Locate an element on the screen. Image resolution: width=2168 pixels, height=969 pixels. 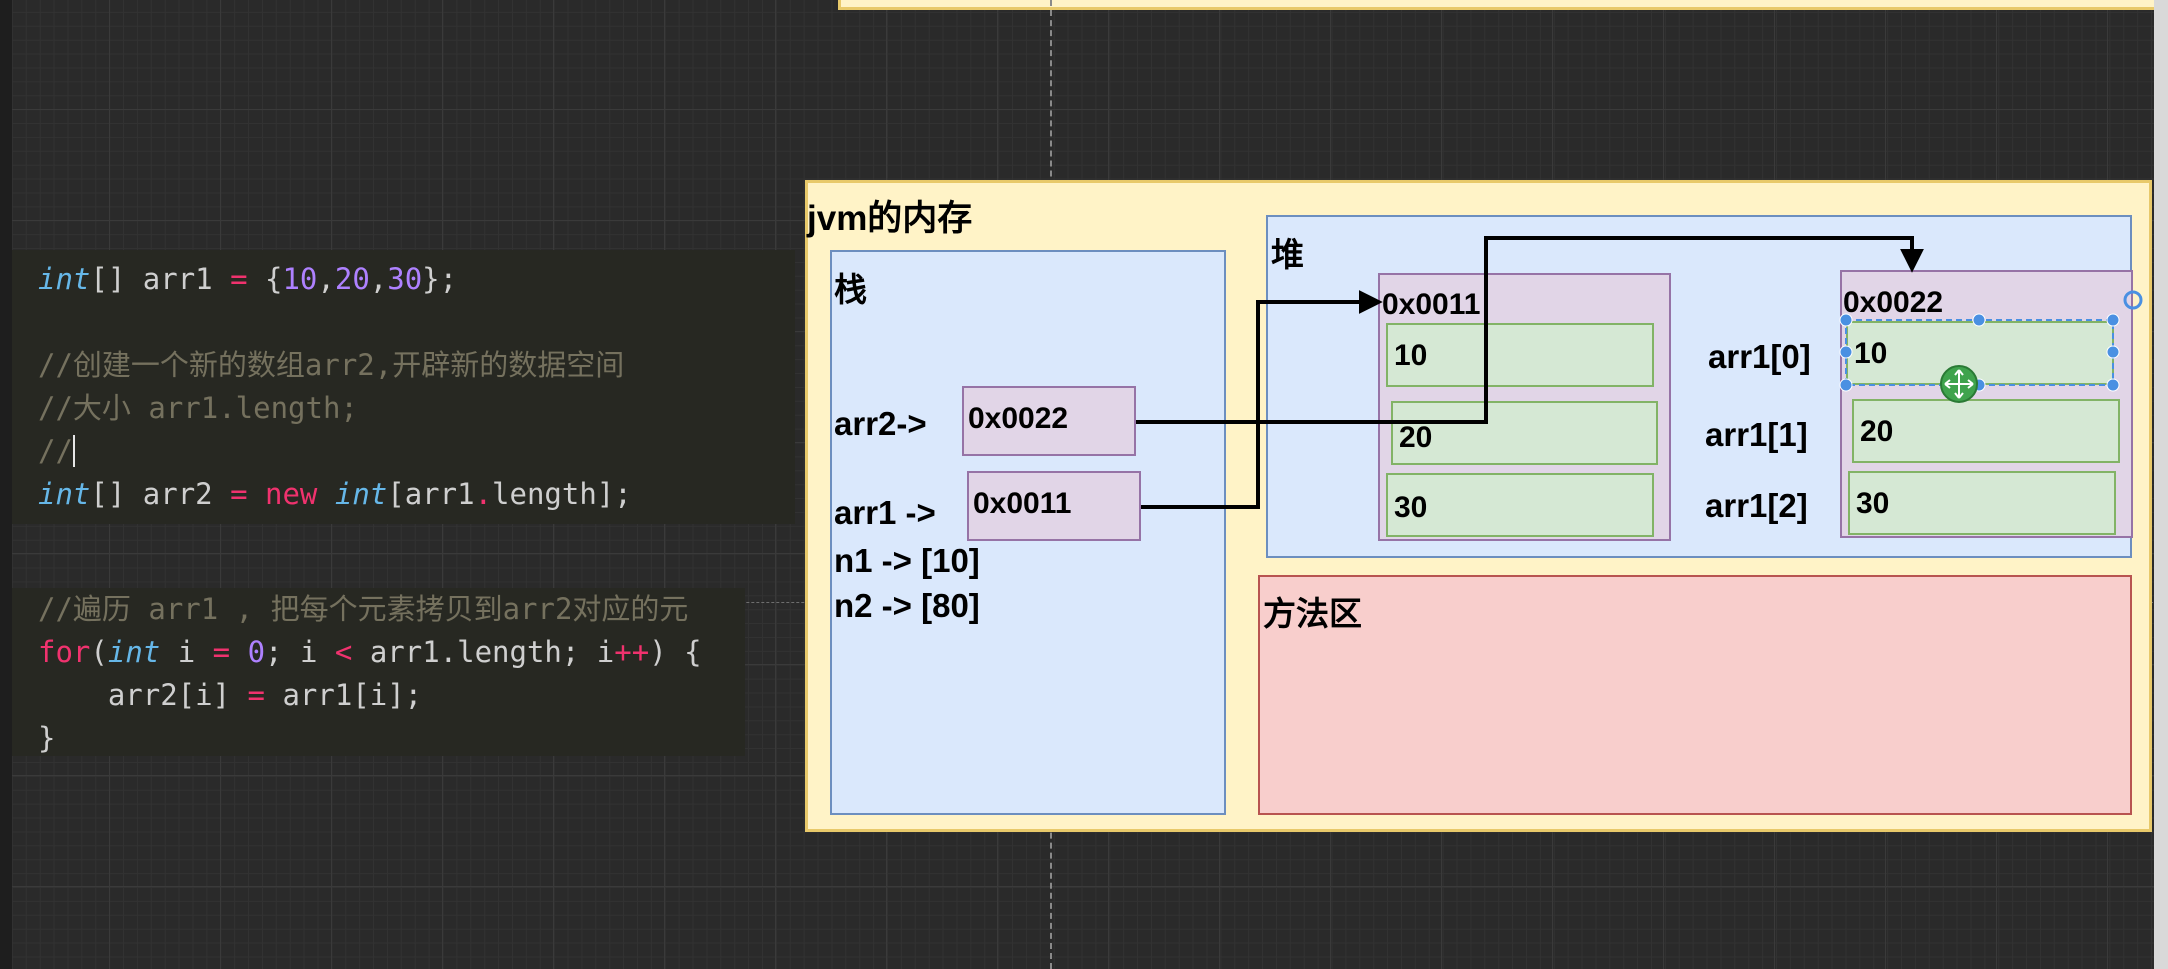
code-token: [arr1 is located at coordinates (431, 494).